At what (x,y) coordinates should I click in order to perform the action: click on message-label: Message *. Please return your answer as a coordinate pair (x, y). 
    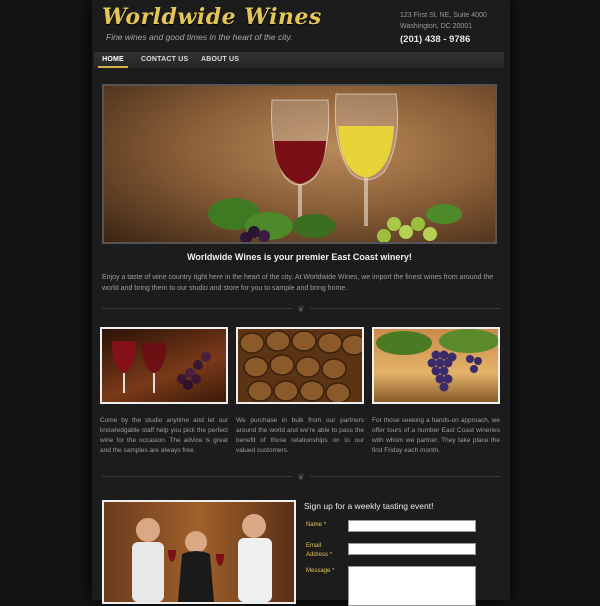
    Looking at the image, I should click on (320, 571).